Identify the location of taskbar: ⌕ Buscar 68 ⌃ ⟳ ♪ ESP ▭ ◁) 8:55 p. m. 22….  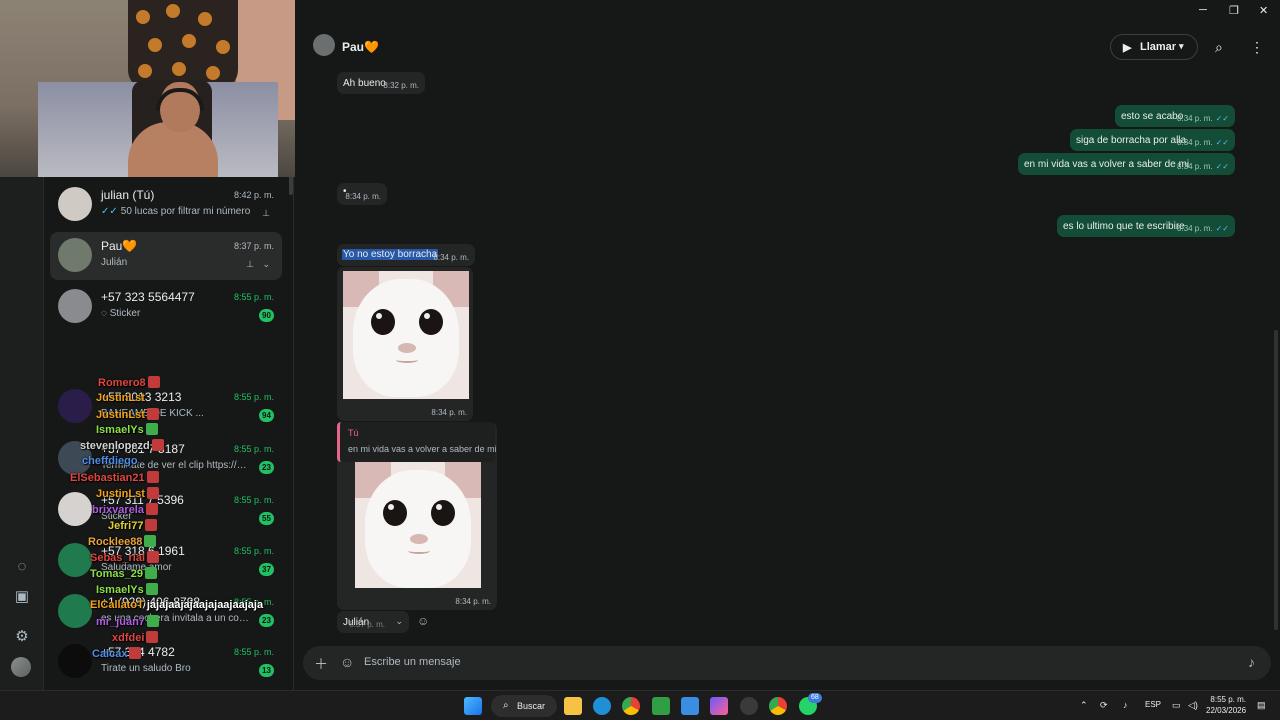
(640, 705).